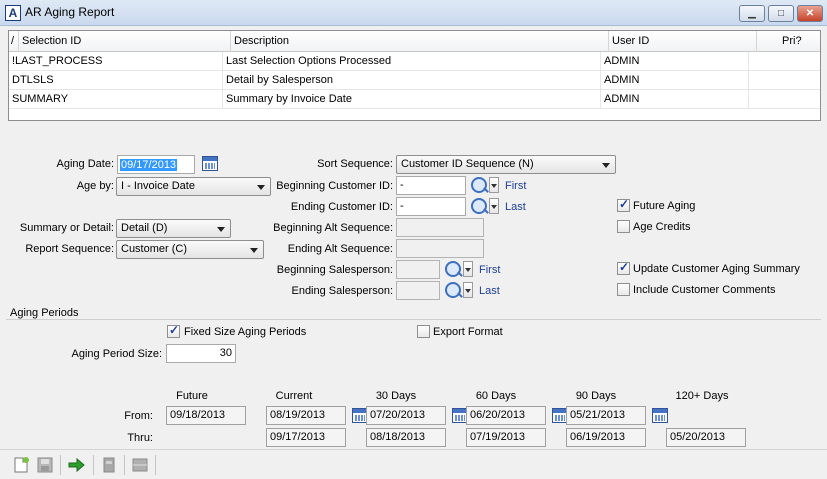 The height and width of the screenshot is (479, 827). I want to click on last-customer-link: Last, so click(515, 207).